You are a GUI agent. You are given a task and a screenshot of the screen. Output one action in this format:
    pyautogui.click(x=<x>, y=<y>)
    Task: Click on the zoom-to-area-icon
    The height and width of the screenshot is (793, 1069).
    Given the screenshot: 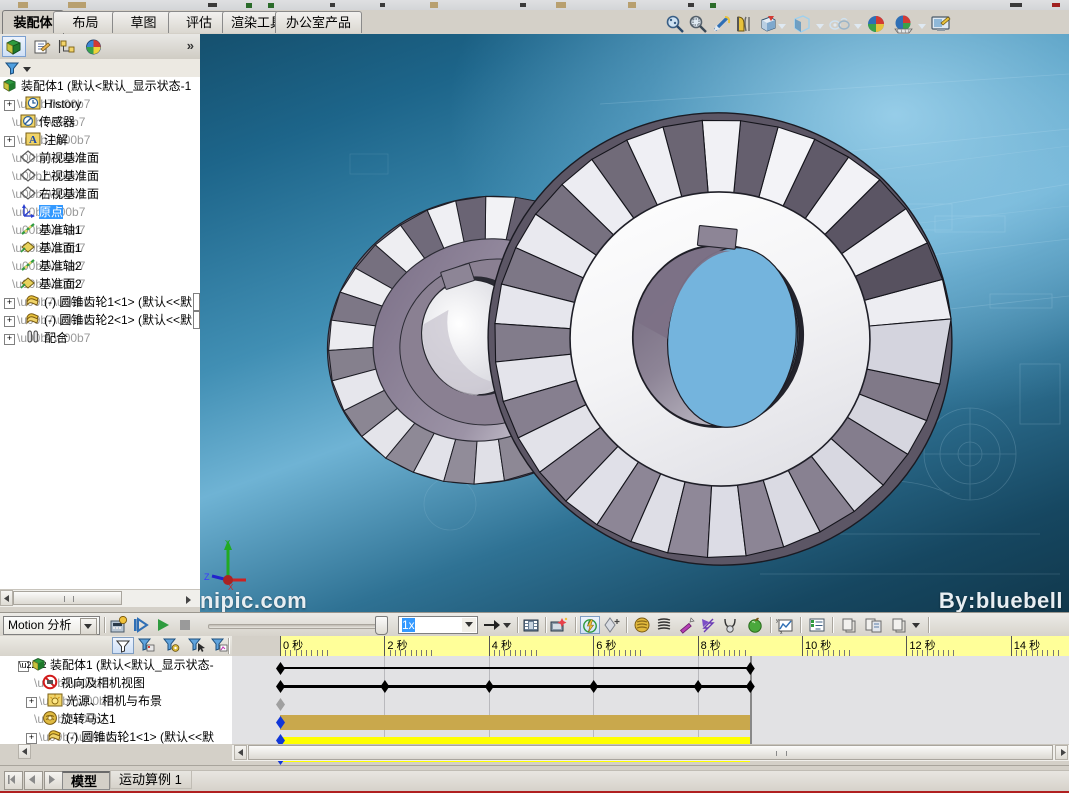 What is the action you would take?
    pyautogui.click(x=698, y=24)
    